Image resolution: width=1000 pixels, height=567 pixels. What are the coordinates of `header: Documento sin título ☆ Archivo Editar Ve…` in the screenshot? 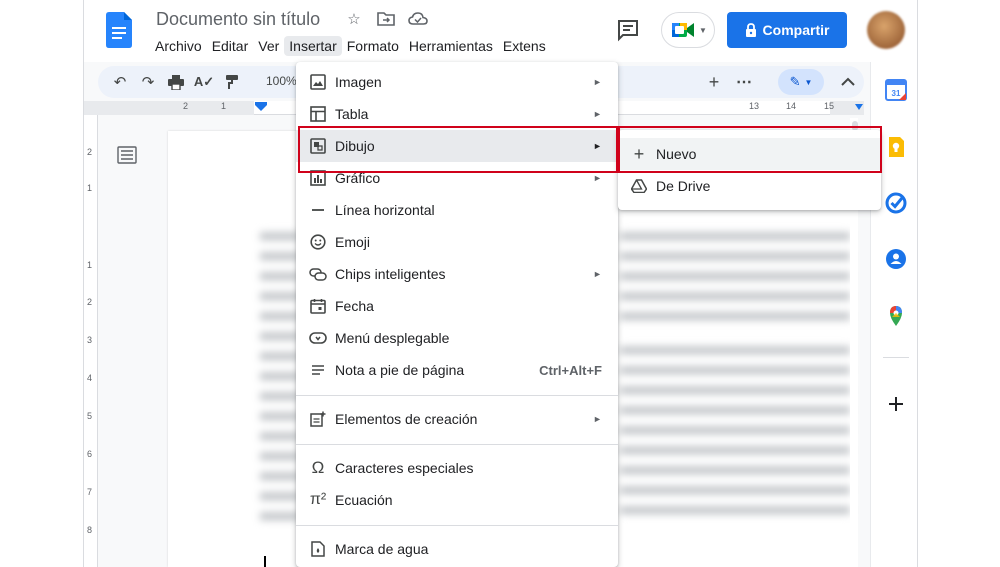 It's located at (500, 31).